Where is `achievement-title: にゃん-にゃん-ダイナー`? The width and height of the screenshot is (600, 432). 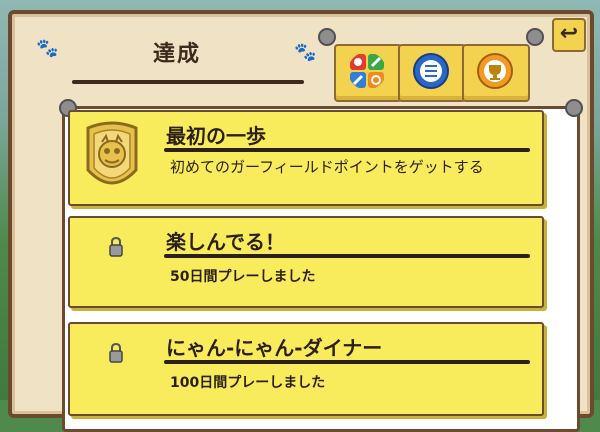 achievement-title: にゃん-にゃん-ダイナー is located at coordinates (274, 348).